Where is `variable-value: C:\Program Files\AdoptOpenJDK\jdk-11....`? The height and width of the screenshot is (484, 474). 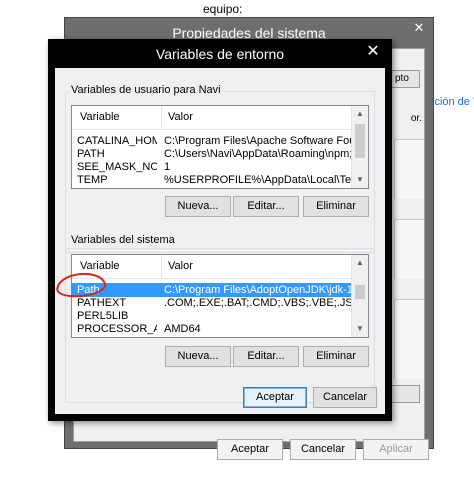
variable-value: C:\Program Files\AdoptOpenJDK\jdk-11.... is located at coordinates (258, 290).